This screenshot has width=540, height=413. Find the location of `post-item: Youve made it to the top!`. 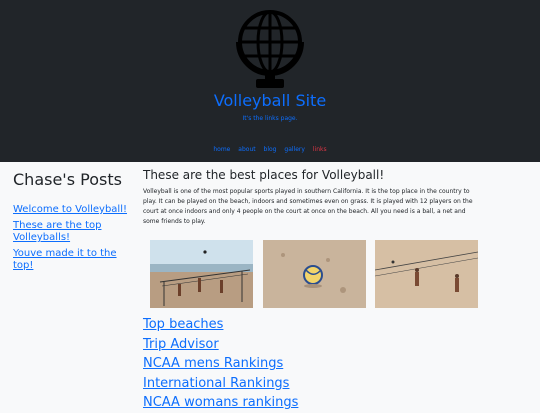

post-item: Youve made it to the top! is located at coordinates (74, 260).